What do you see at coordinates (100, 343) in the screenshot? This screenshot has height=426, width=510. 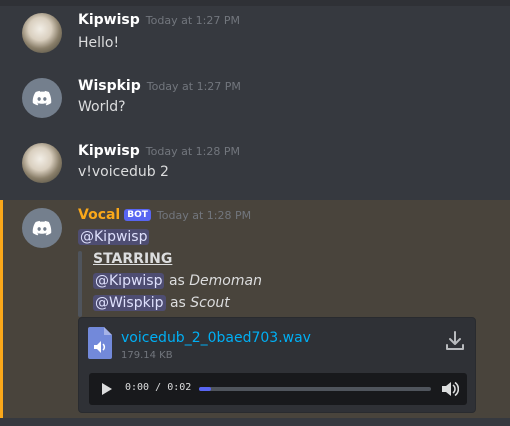 I see `audio-file-icon` at bounding box center [100, 343].